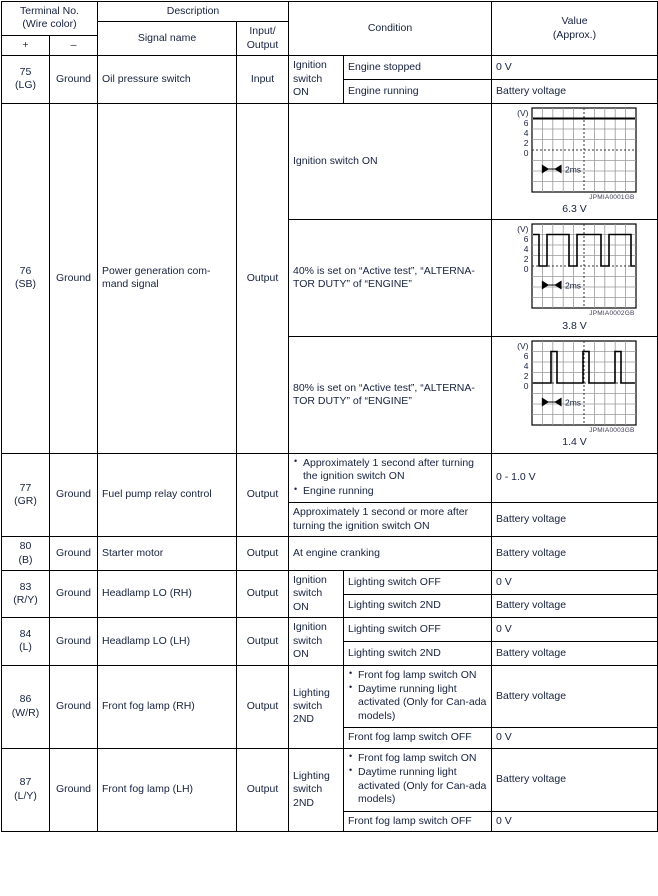  I want to click on signal-name: Oil pressure switch, so click(167, 79).